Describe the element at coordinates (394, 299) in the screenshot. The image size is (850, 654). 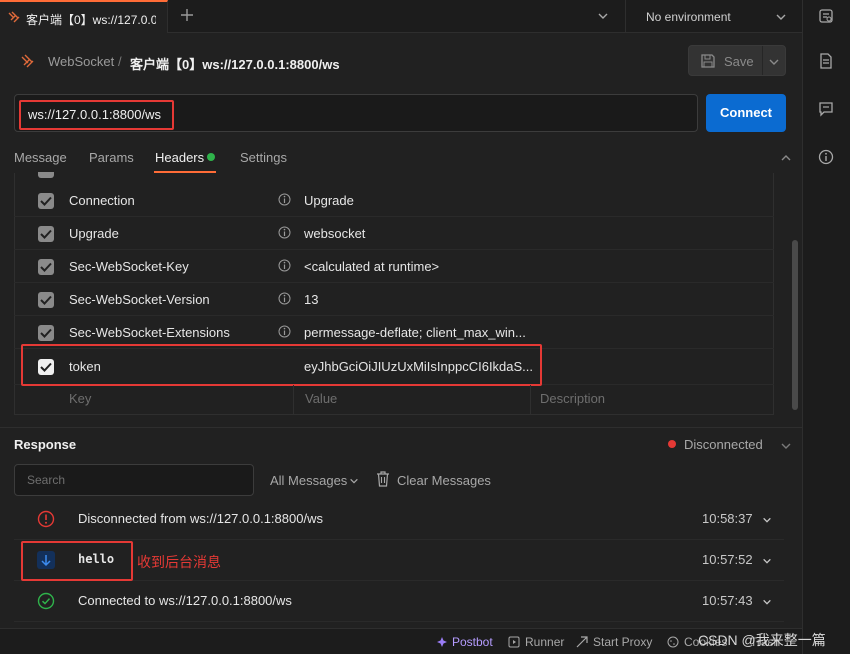
I see `table-row: Sec-WebSocket-Version 13` at that location.